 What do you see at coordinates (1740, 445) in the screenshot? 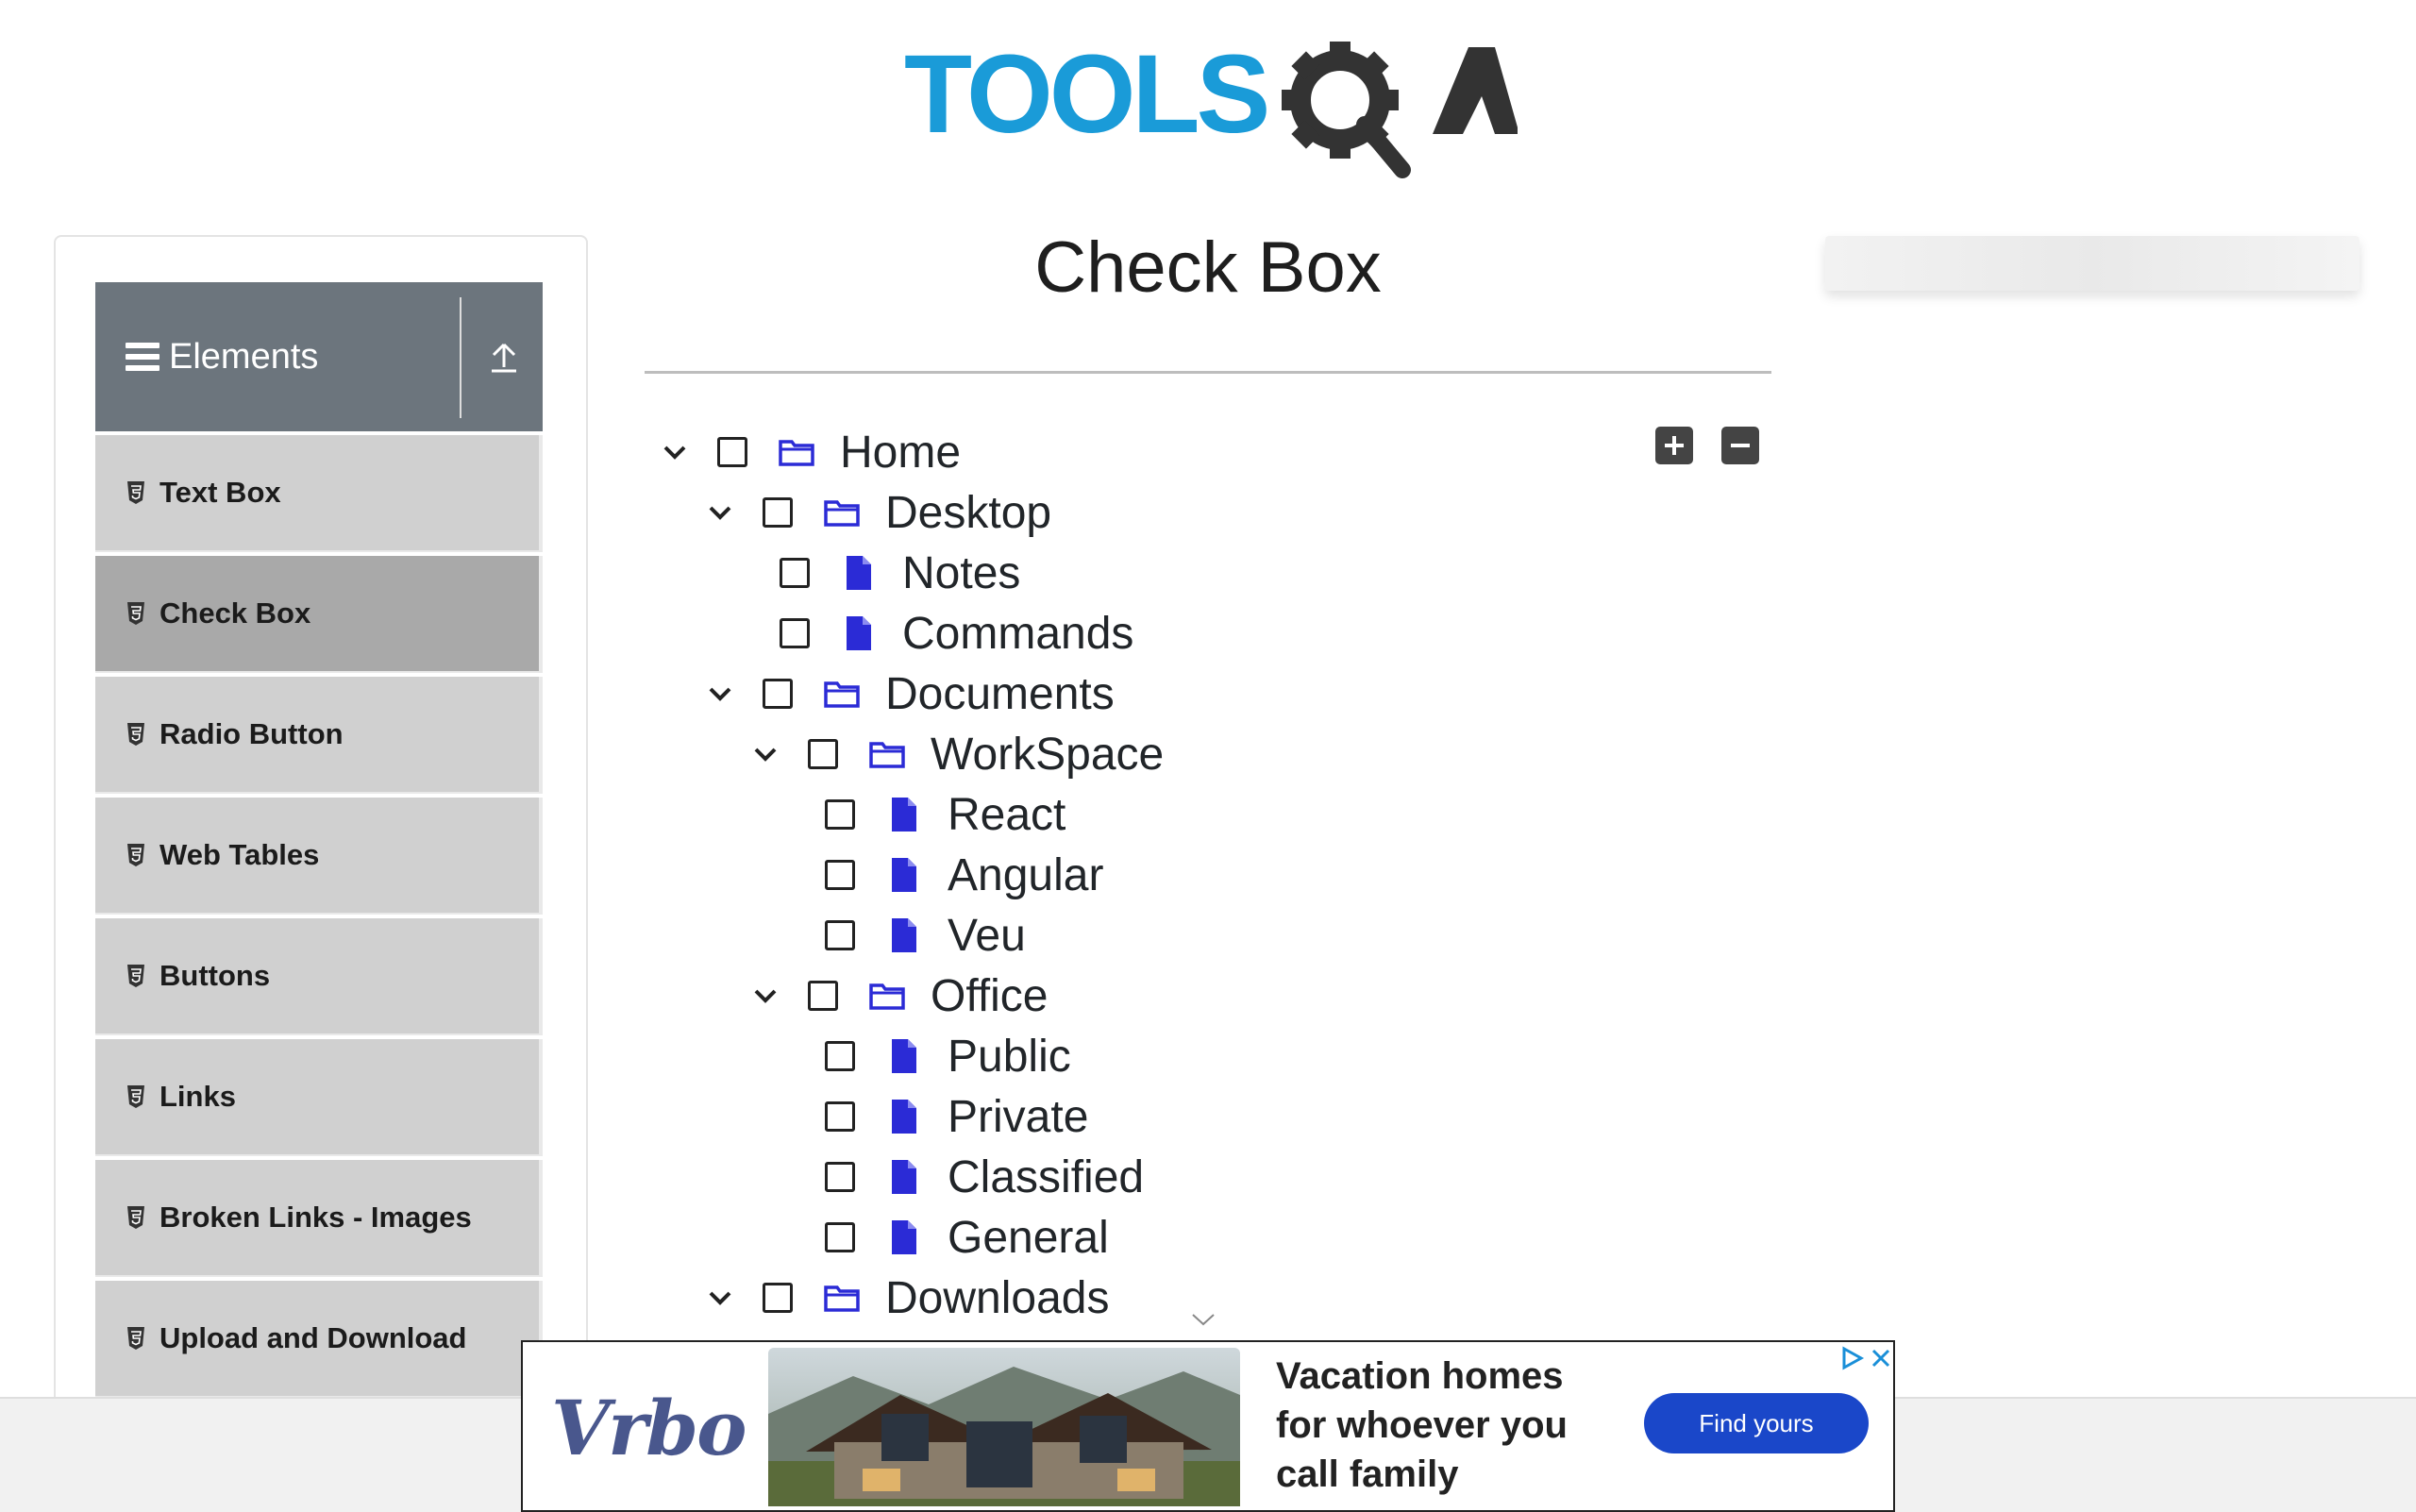
I see `collapse-all-button` at bounding box center [1740, 445].